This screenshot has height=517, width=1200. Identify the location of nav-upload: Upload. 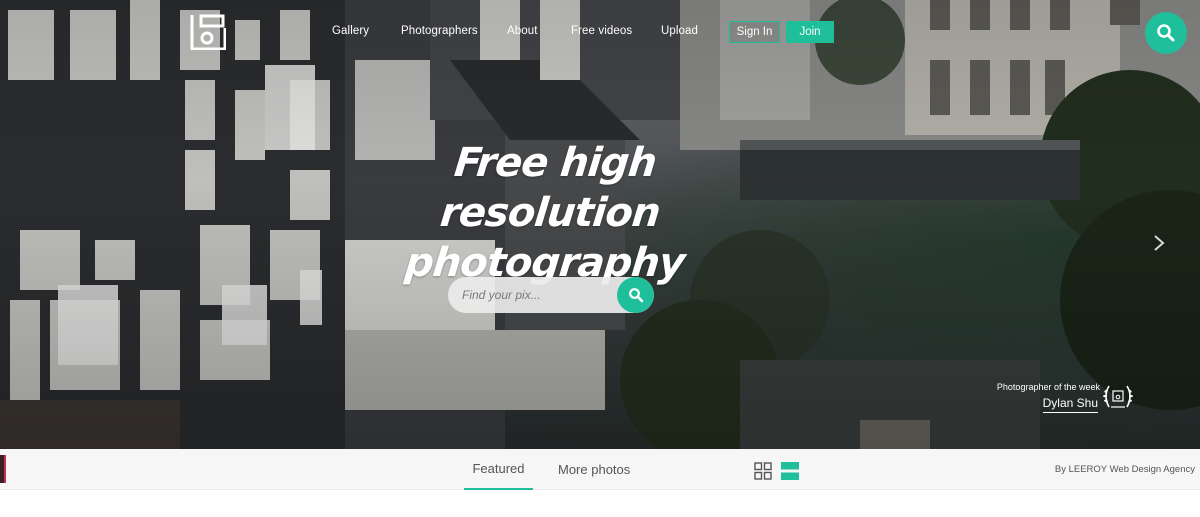
(679, 31).